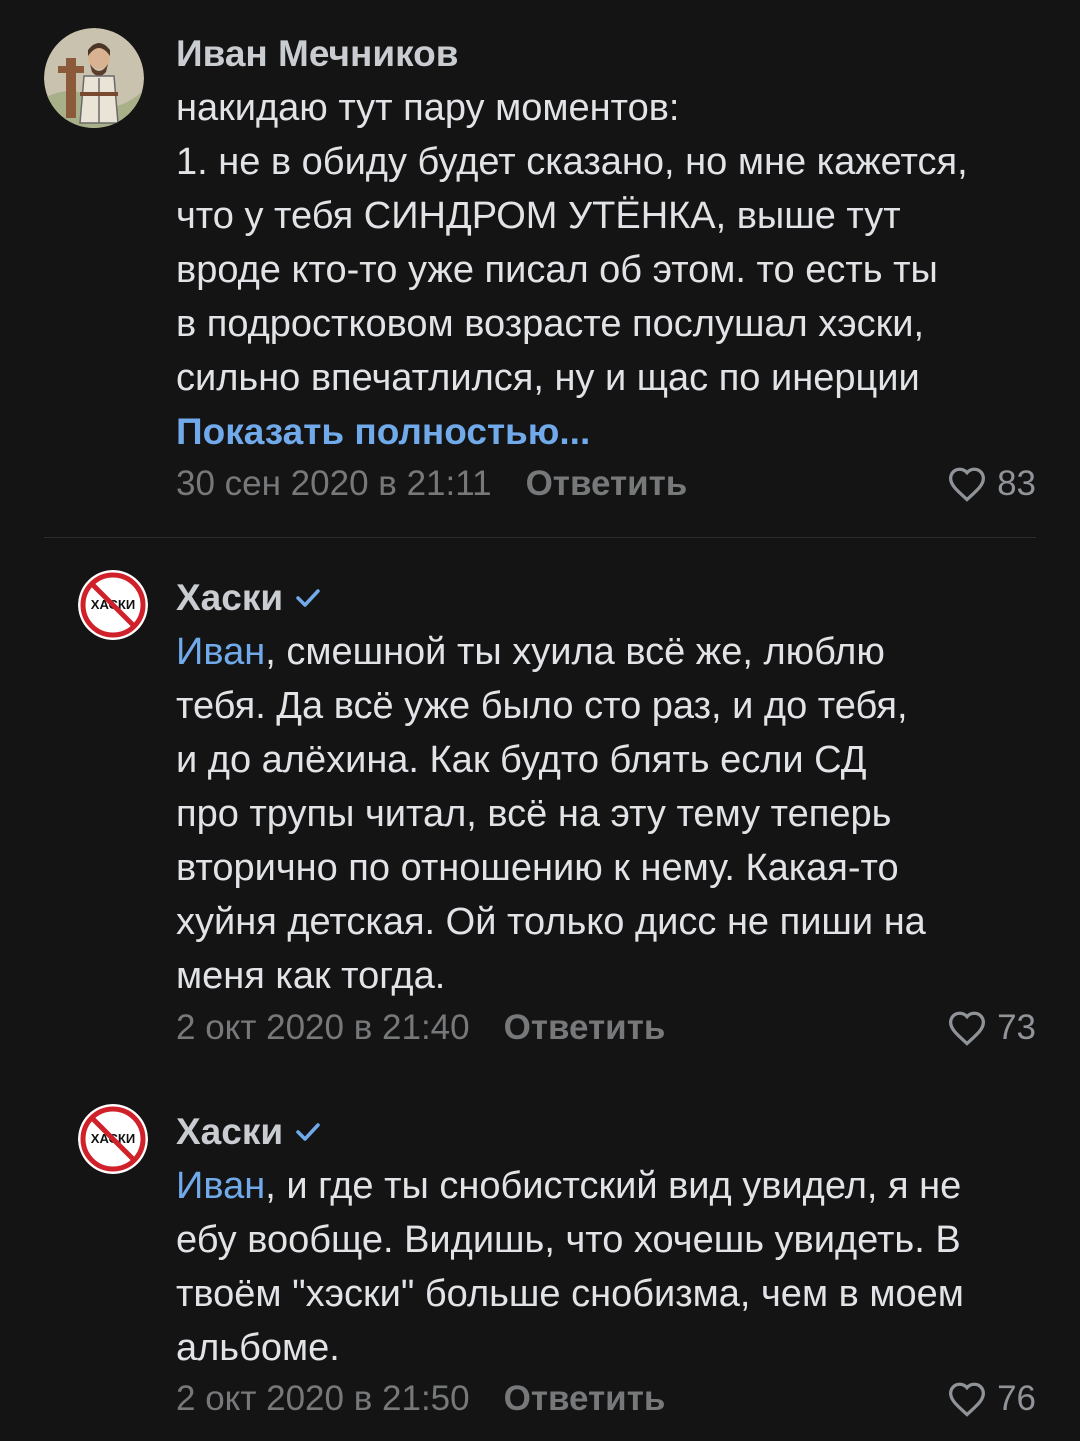 This screenshot has width=1080, height=1441. I want to click on comment-meta: 2 окт 2020 в 21:50 Ответить, so click(420, 1399).